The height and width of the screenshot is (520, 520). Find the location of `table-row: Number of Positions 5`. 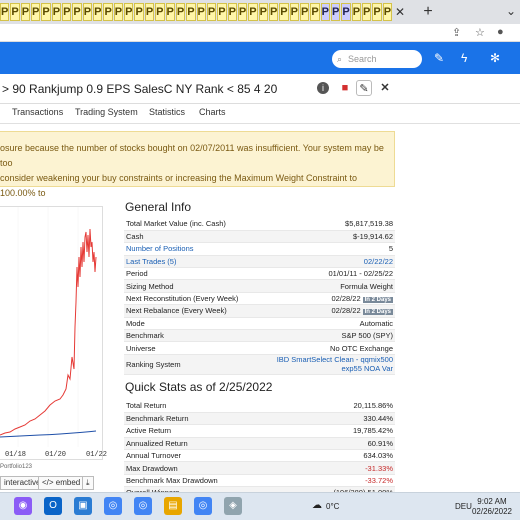

table-row: Number of Positions 5 is located at coordinates (259, 249).